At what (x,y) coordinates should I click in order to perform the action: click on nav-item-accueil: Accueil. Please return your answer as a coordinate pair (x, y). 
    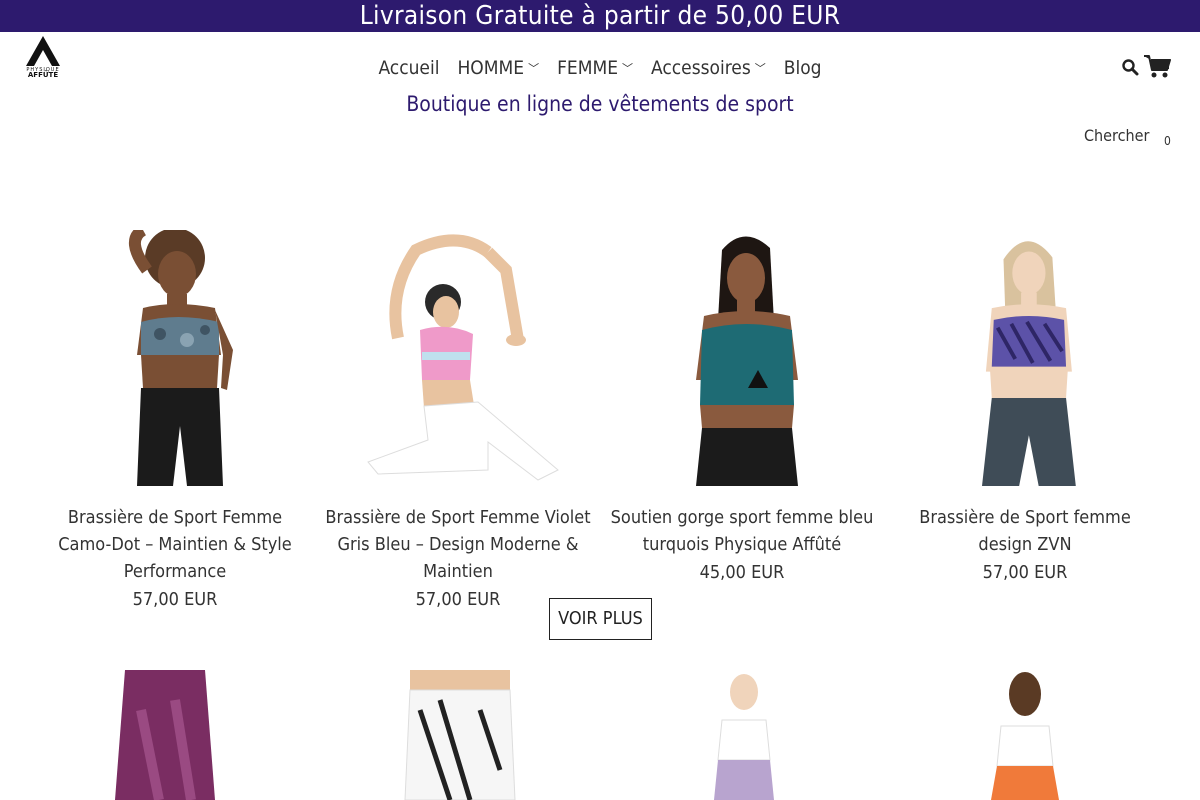
    Looking at the image, I should click on (408, 68).